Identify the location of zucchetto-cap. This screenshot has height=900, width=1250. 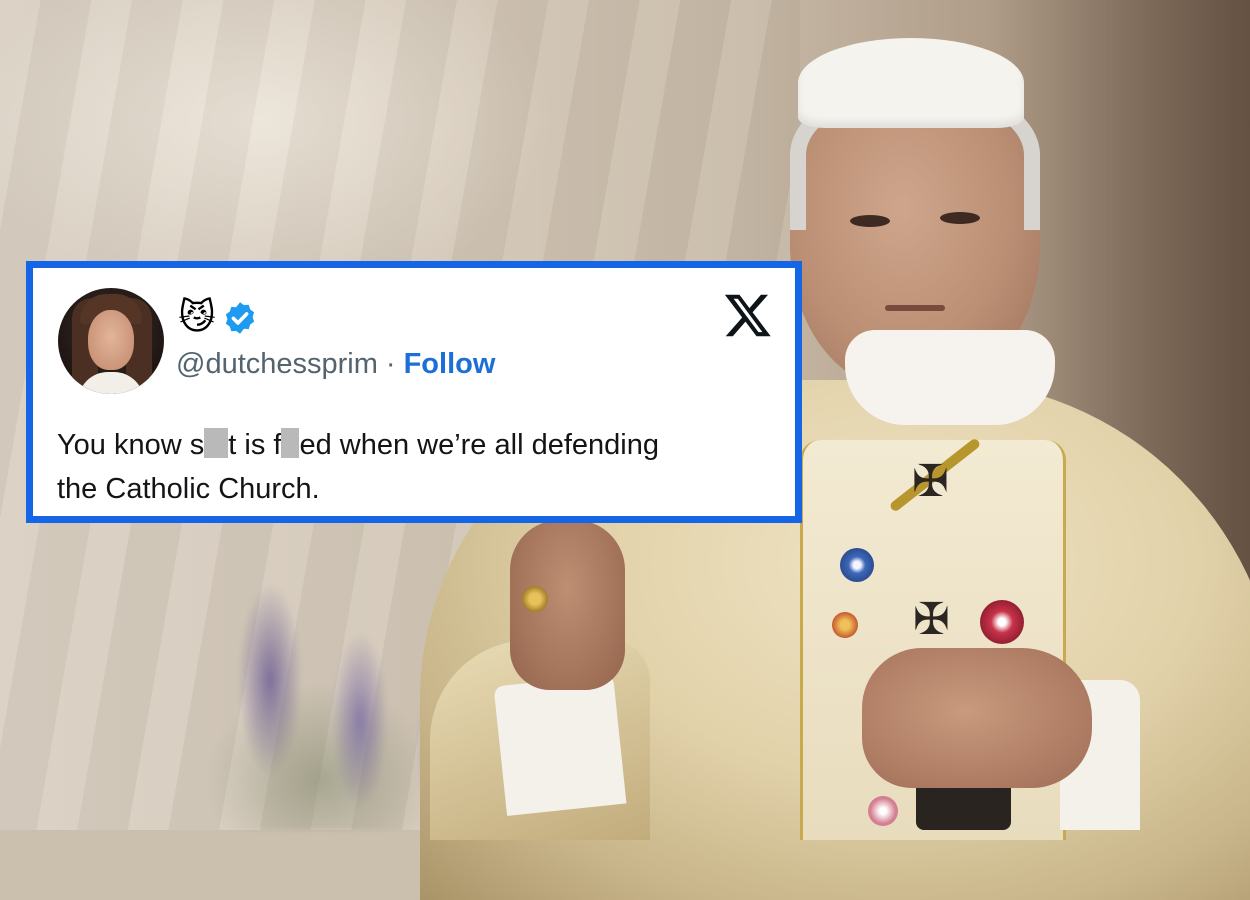
(911, 83).